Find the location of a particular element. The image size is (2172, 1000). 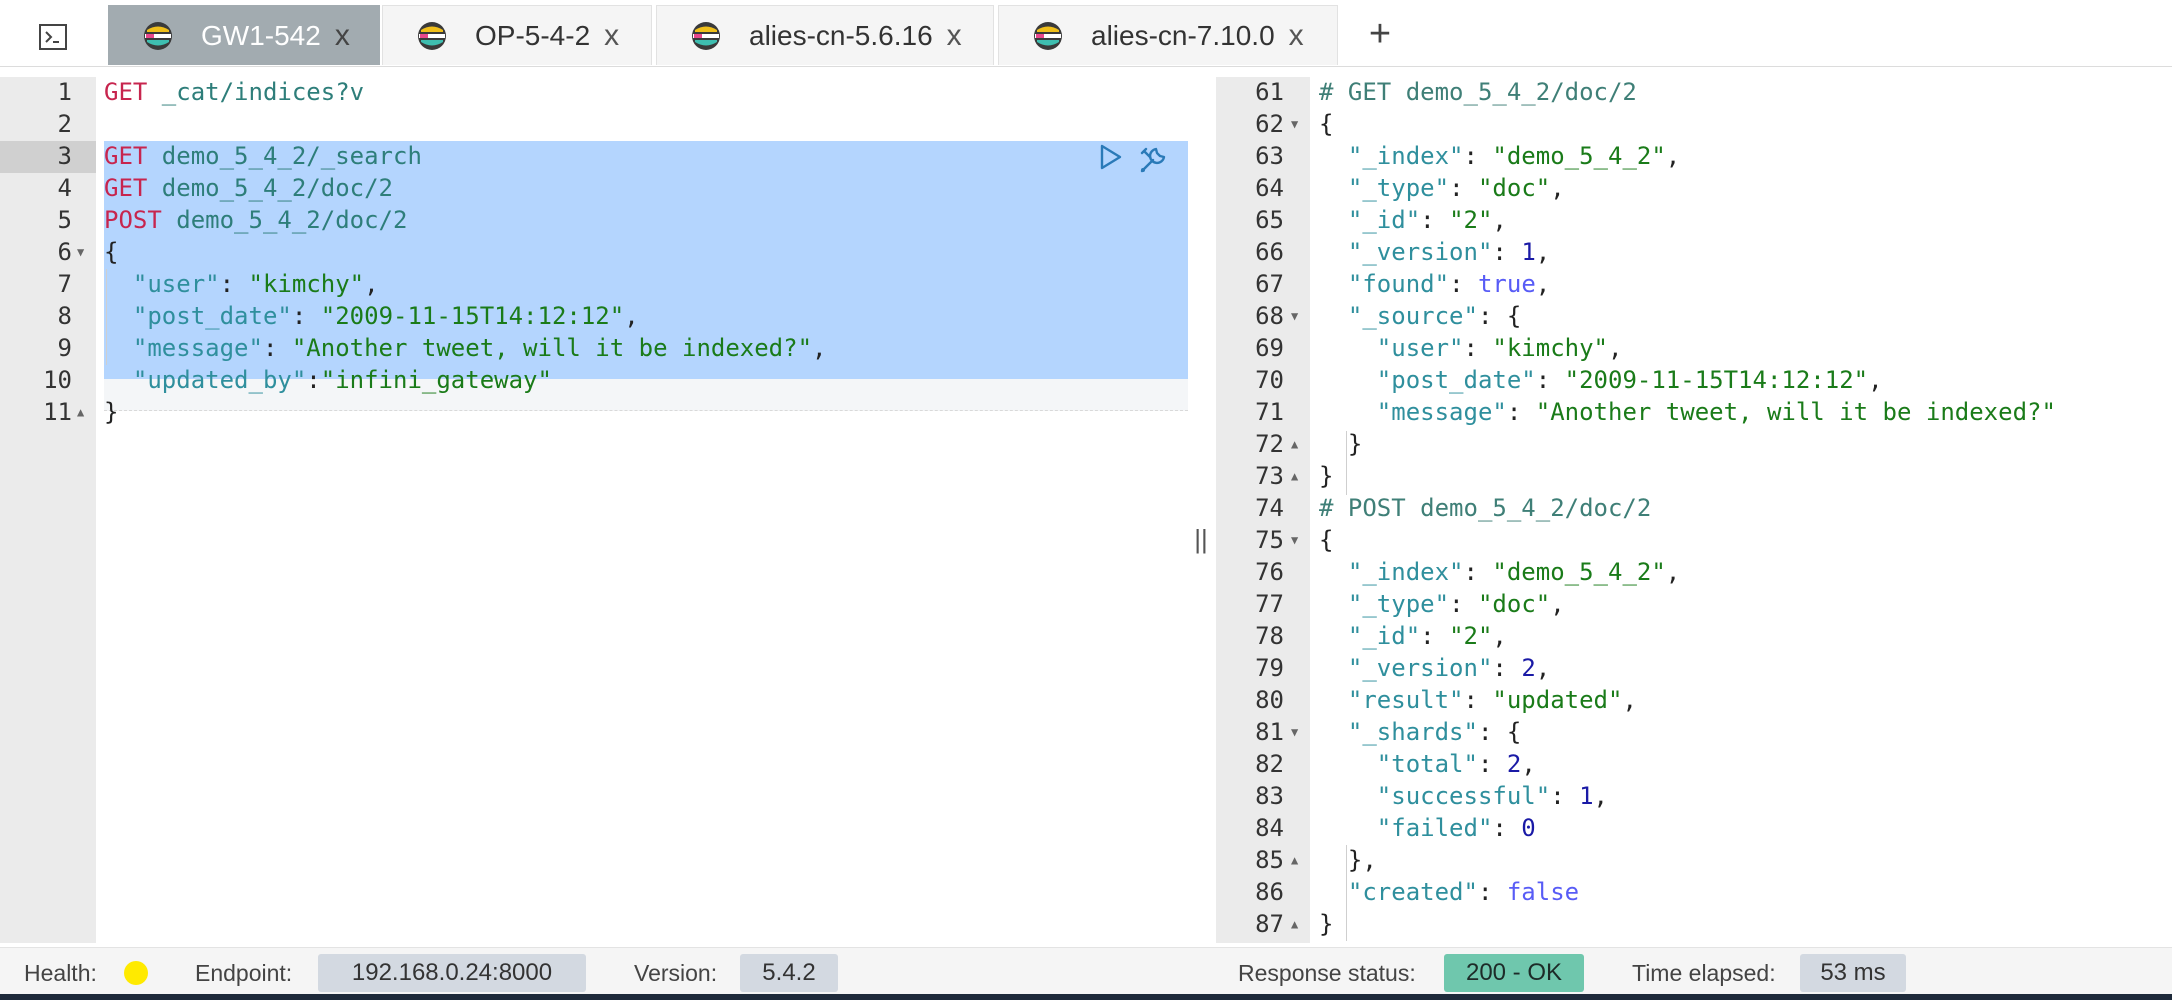

code-text: "_index": "demo_5_4_2", is located at coordinates (1514, 156).